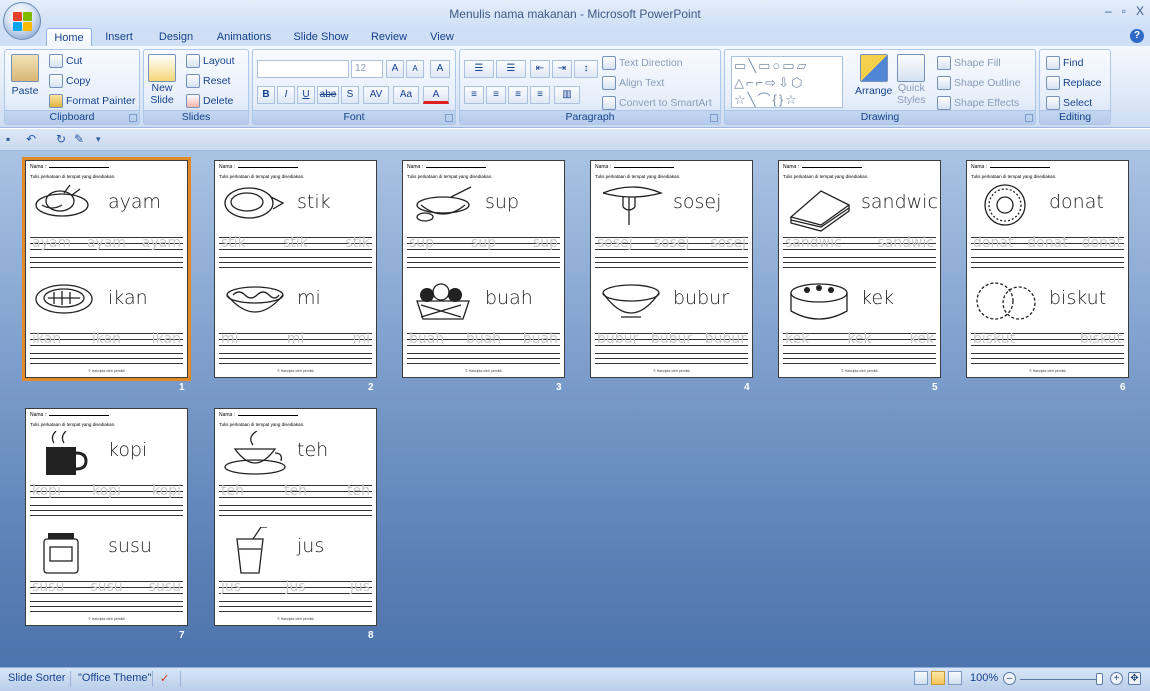 The width and height of the screenshot is (1150, 691). What do you see at coordinates (671, 339) in the screenshot?
I see `trace-words: bubur bubur bubur` at bounding box center [671, 339].